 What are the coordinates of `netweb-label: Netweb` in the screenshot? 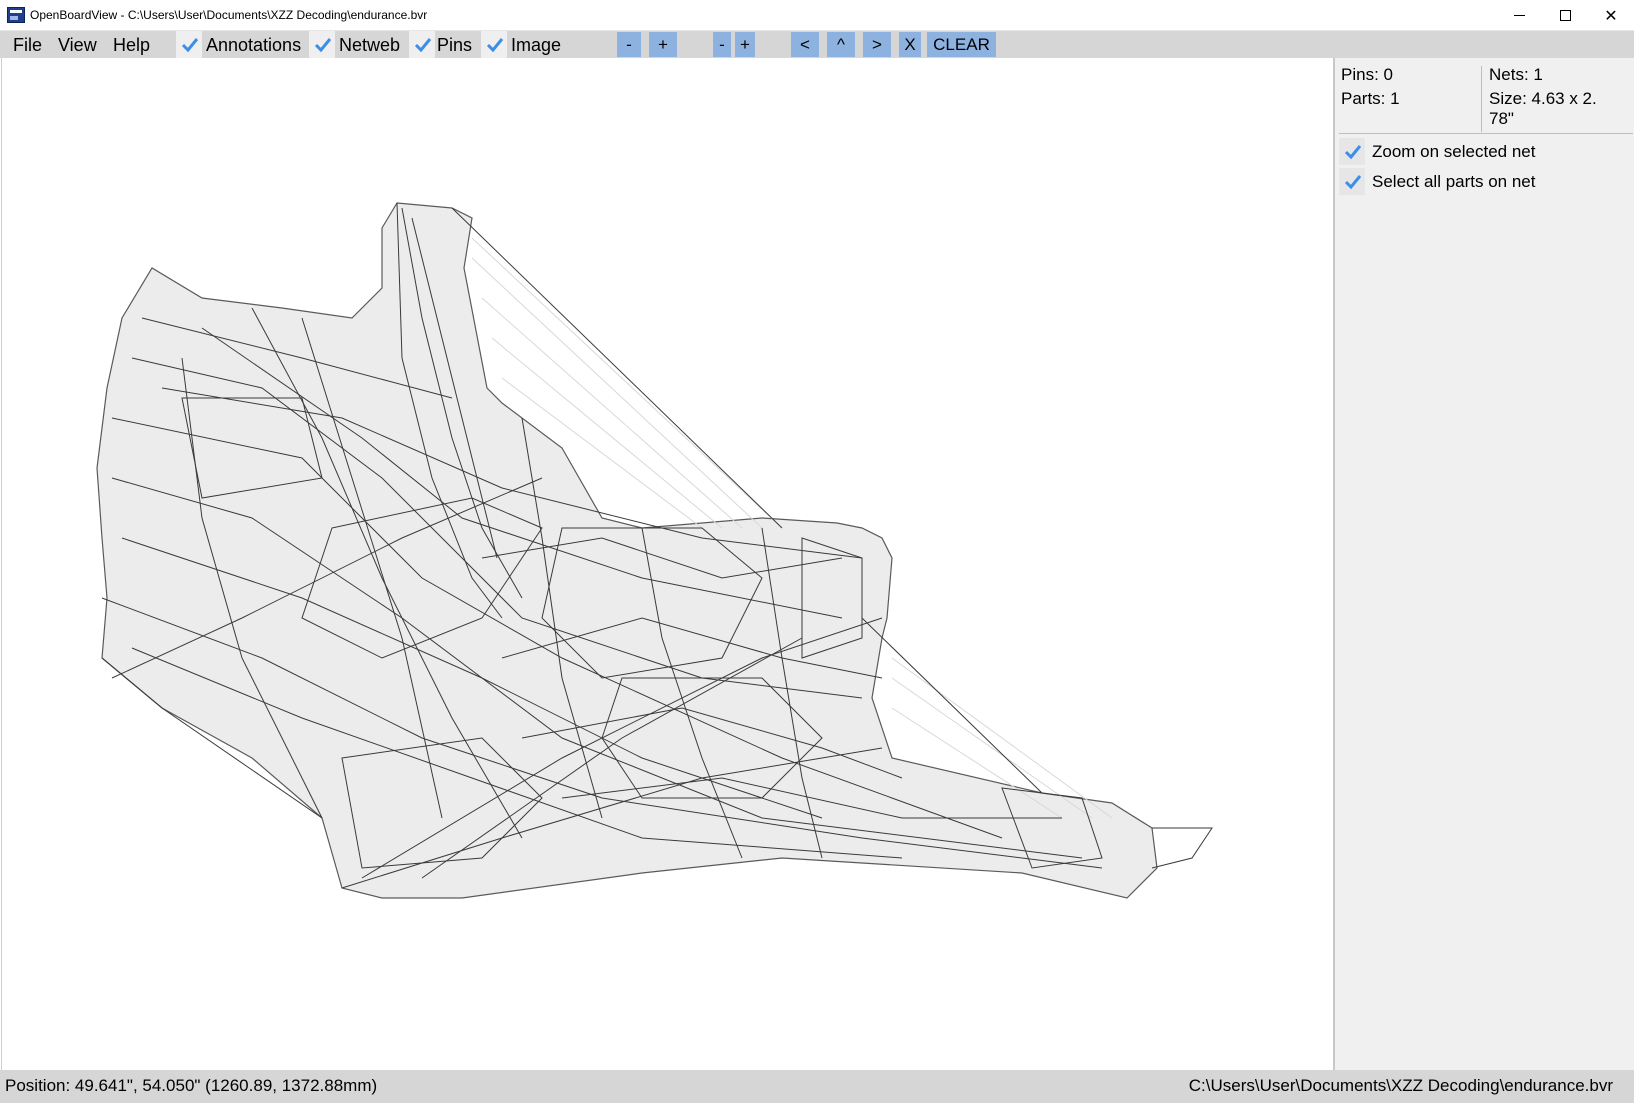 It's located at (370, 45).